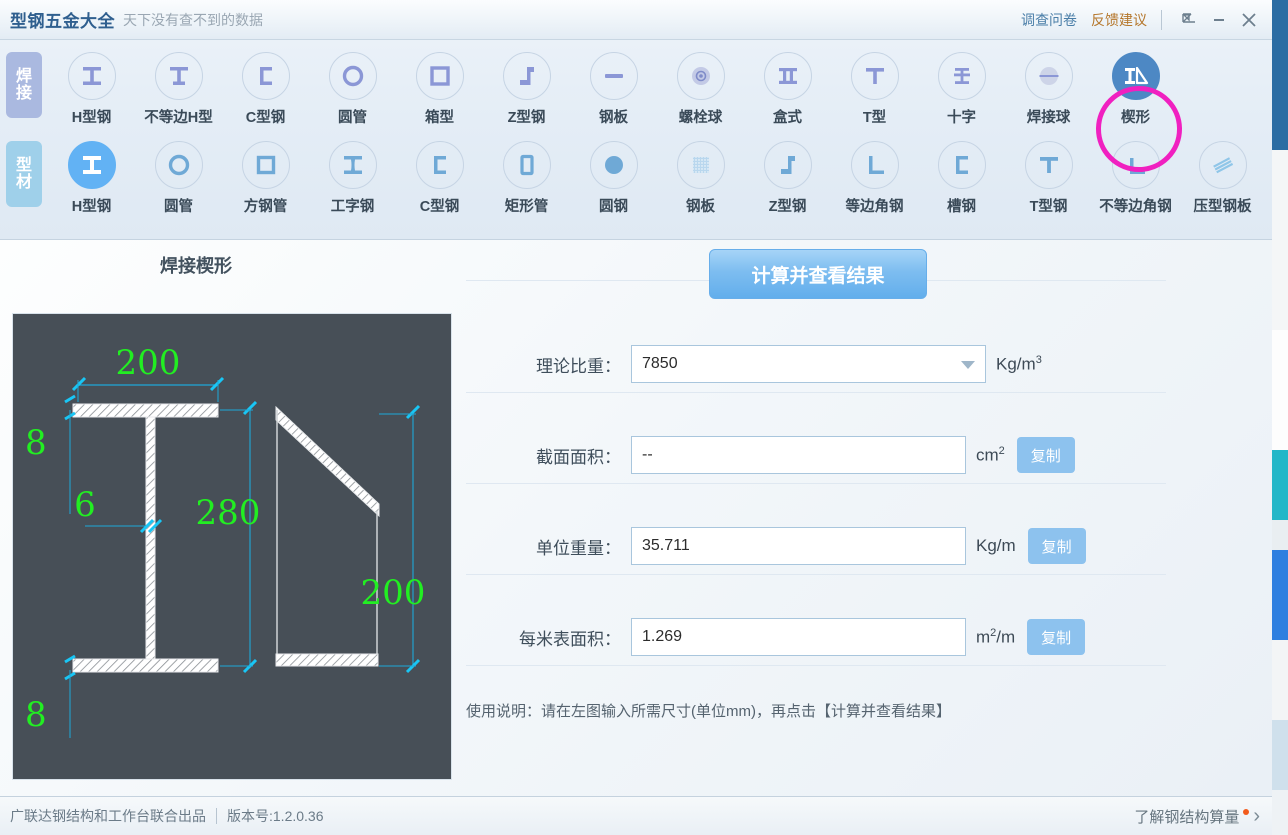  I want to click on tool-weld-bolt-ball: 螺栓球, so click(700, 89).